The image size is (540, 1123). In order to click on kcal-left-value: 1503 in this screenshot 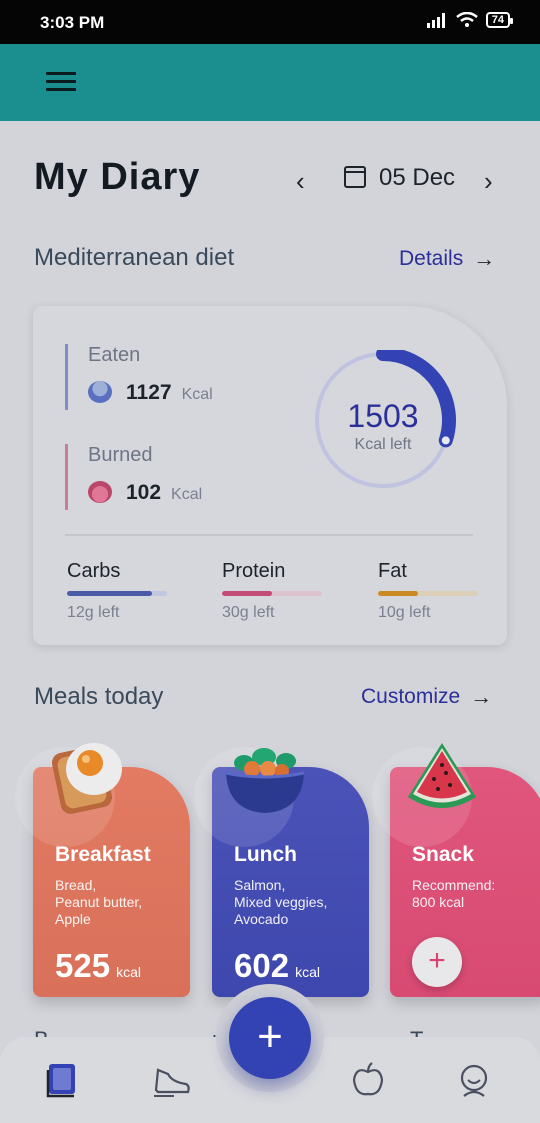, I will do `click(383, 416)`.